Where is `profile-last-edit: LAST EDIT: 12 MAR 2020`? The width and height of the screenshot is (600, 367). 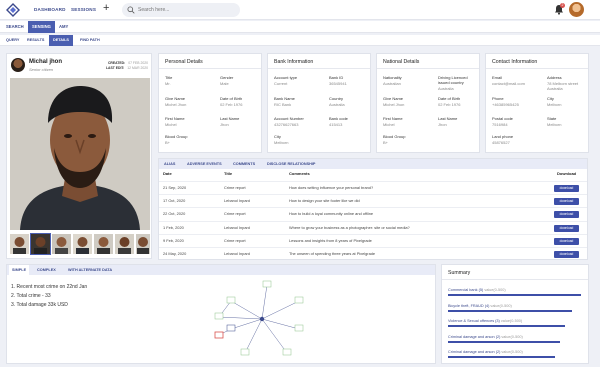
profile-last-edit: LAST EDIT: 12 MAR 2020 is located at coordinates (127, 68).